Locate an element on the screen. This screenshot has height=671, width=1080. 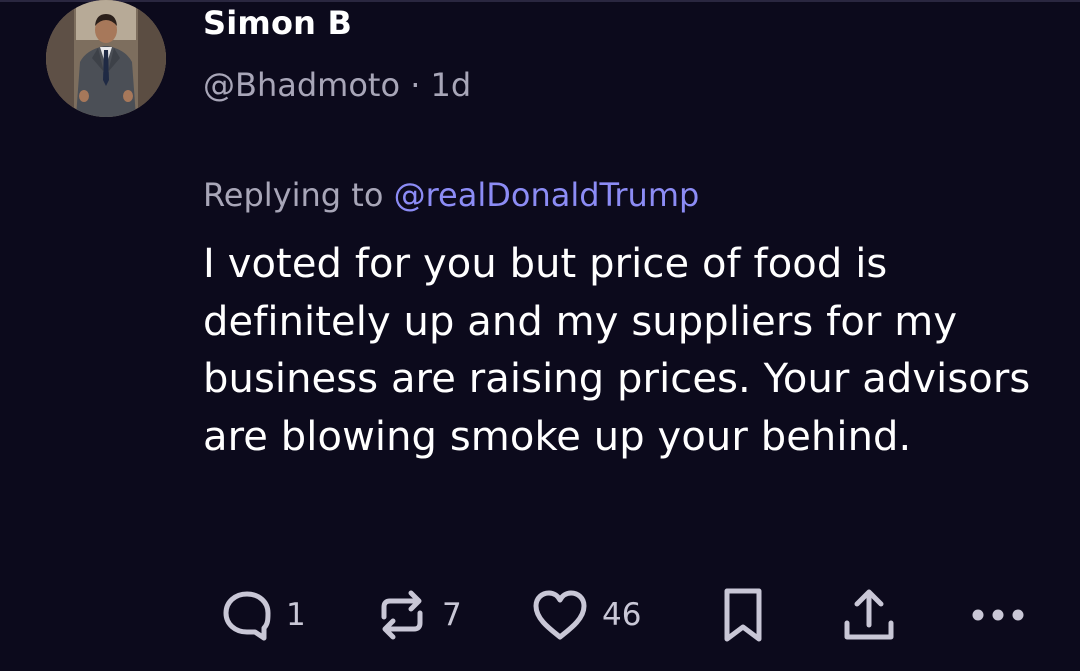
repost-button: 7 is located at coordinates (418, 615).